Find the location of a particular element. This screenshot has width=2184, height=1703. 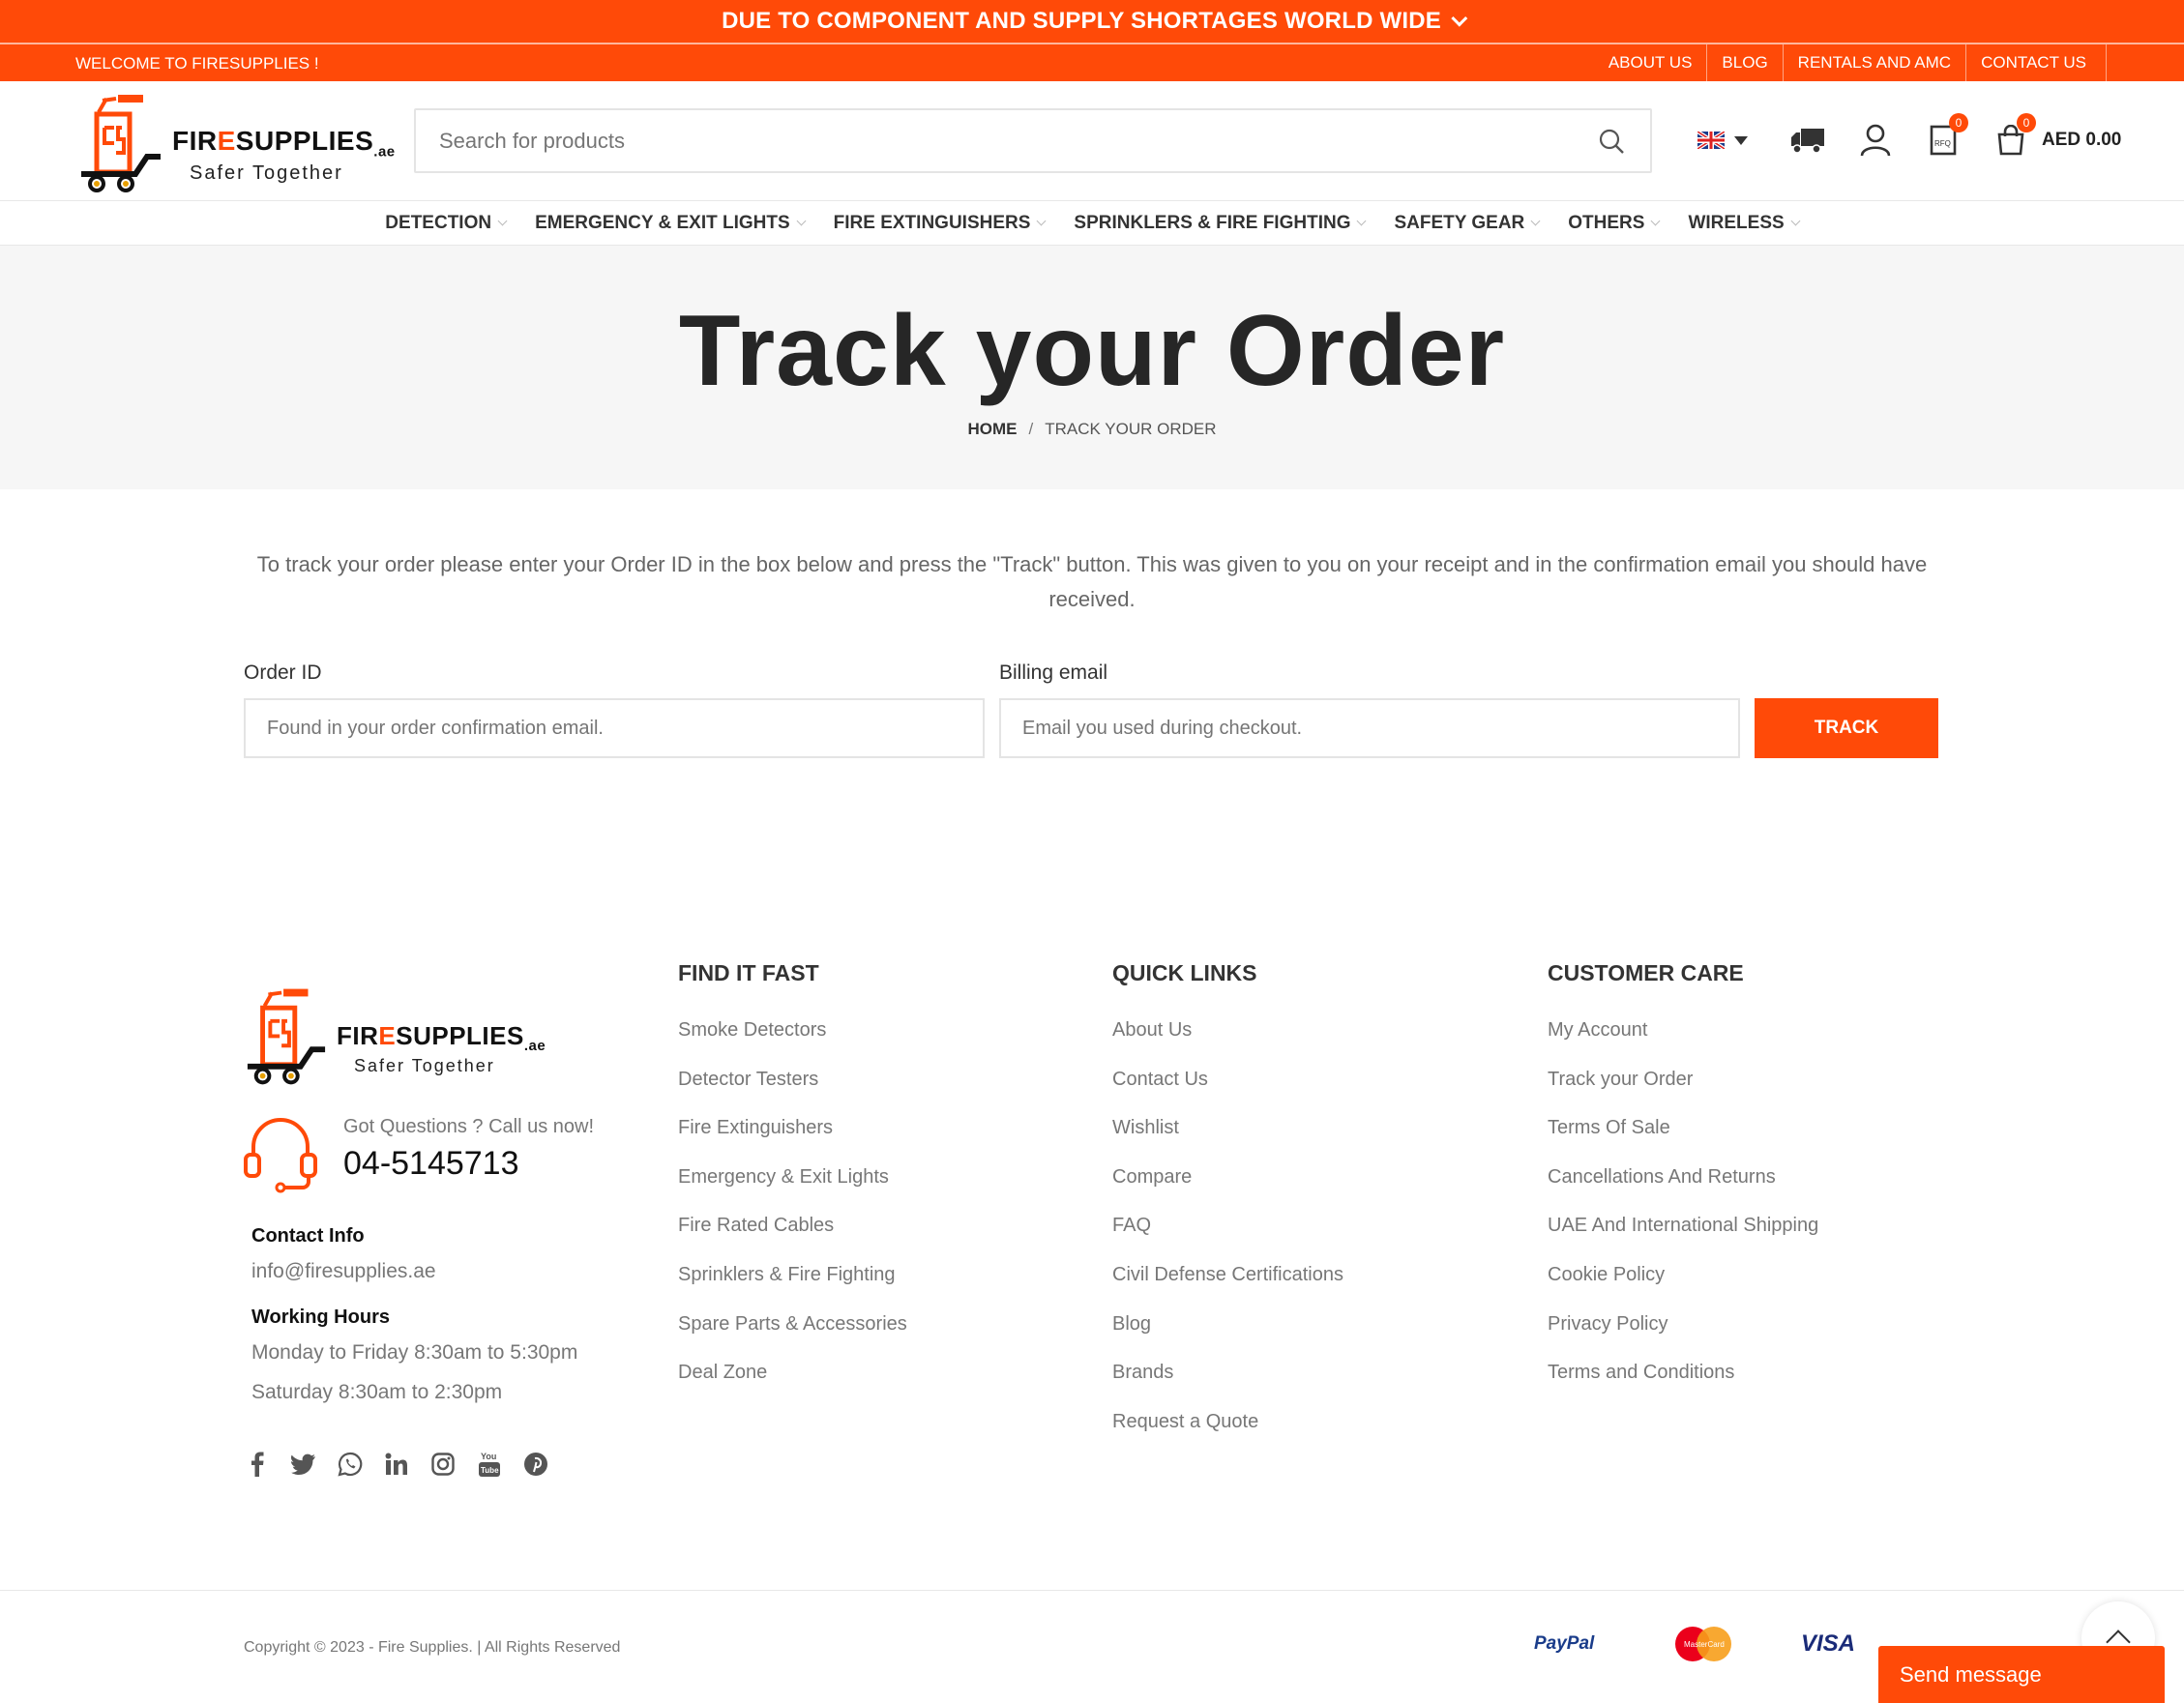

user-icon is located at coordinates (1876, 141).